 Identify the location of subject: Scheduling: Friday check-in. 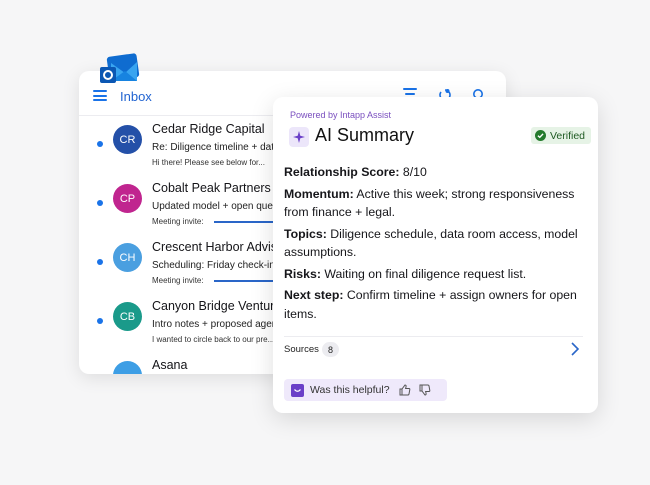
(213, 265).